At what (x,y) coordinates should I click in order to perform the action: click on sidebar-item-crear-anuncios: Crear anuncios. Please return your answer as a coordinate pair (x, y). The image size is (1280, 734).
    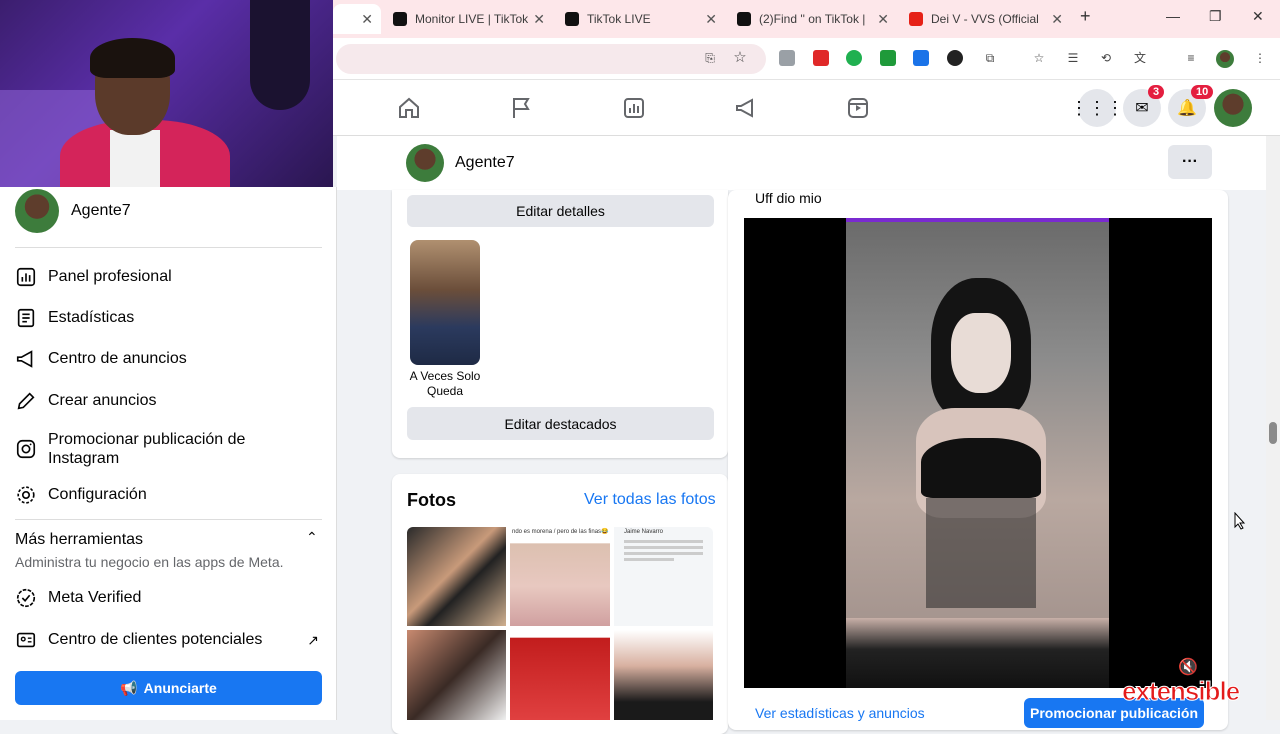
    Looking at the image, I should click on (85, 401).